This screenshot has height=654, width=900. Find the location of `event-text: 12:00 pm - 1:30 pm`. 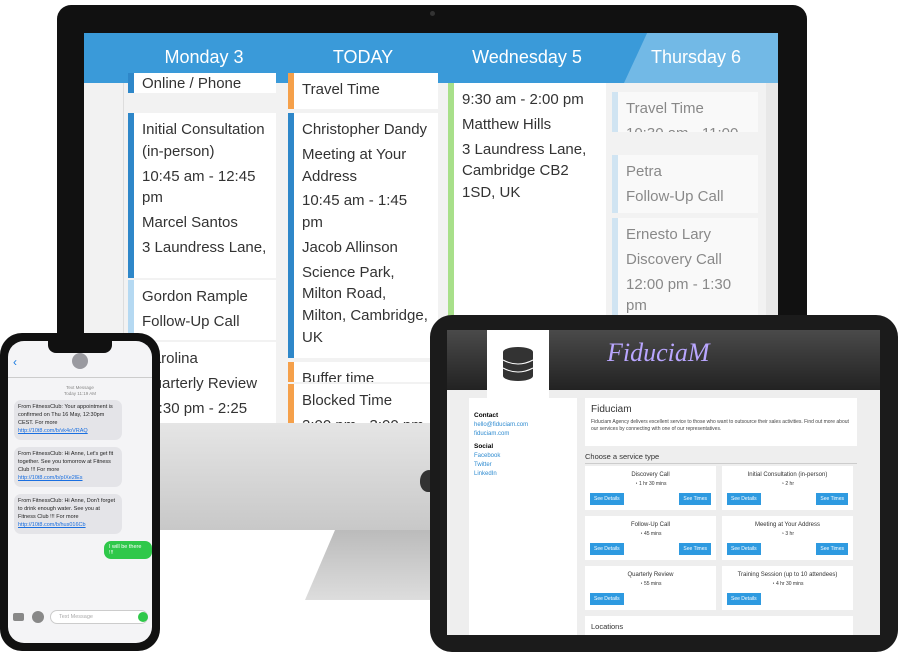

event-text: 12:00 pm - 1:30 pm is located at coordinates (679, 295).